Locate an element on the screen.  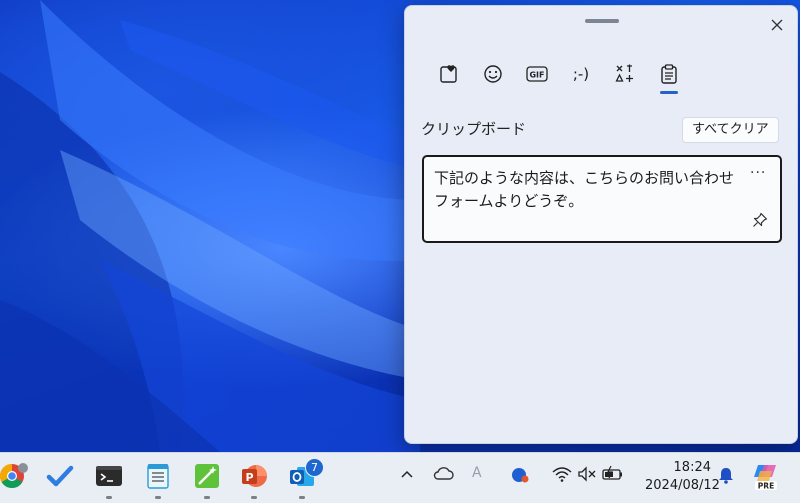
sticker-heart-icon is located at coordinates (448, 74).